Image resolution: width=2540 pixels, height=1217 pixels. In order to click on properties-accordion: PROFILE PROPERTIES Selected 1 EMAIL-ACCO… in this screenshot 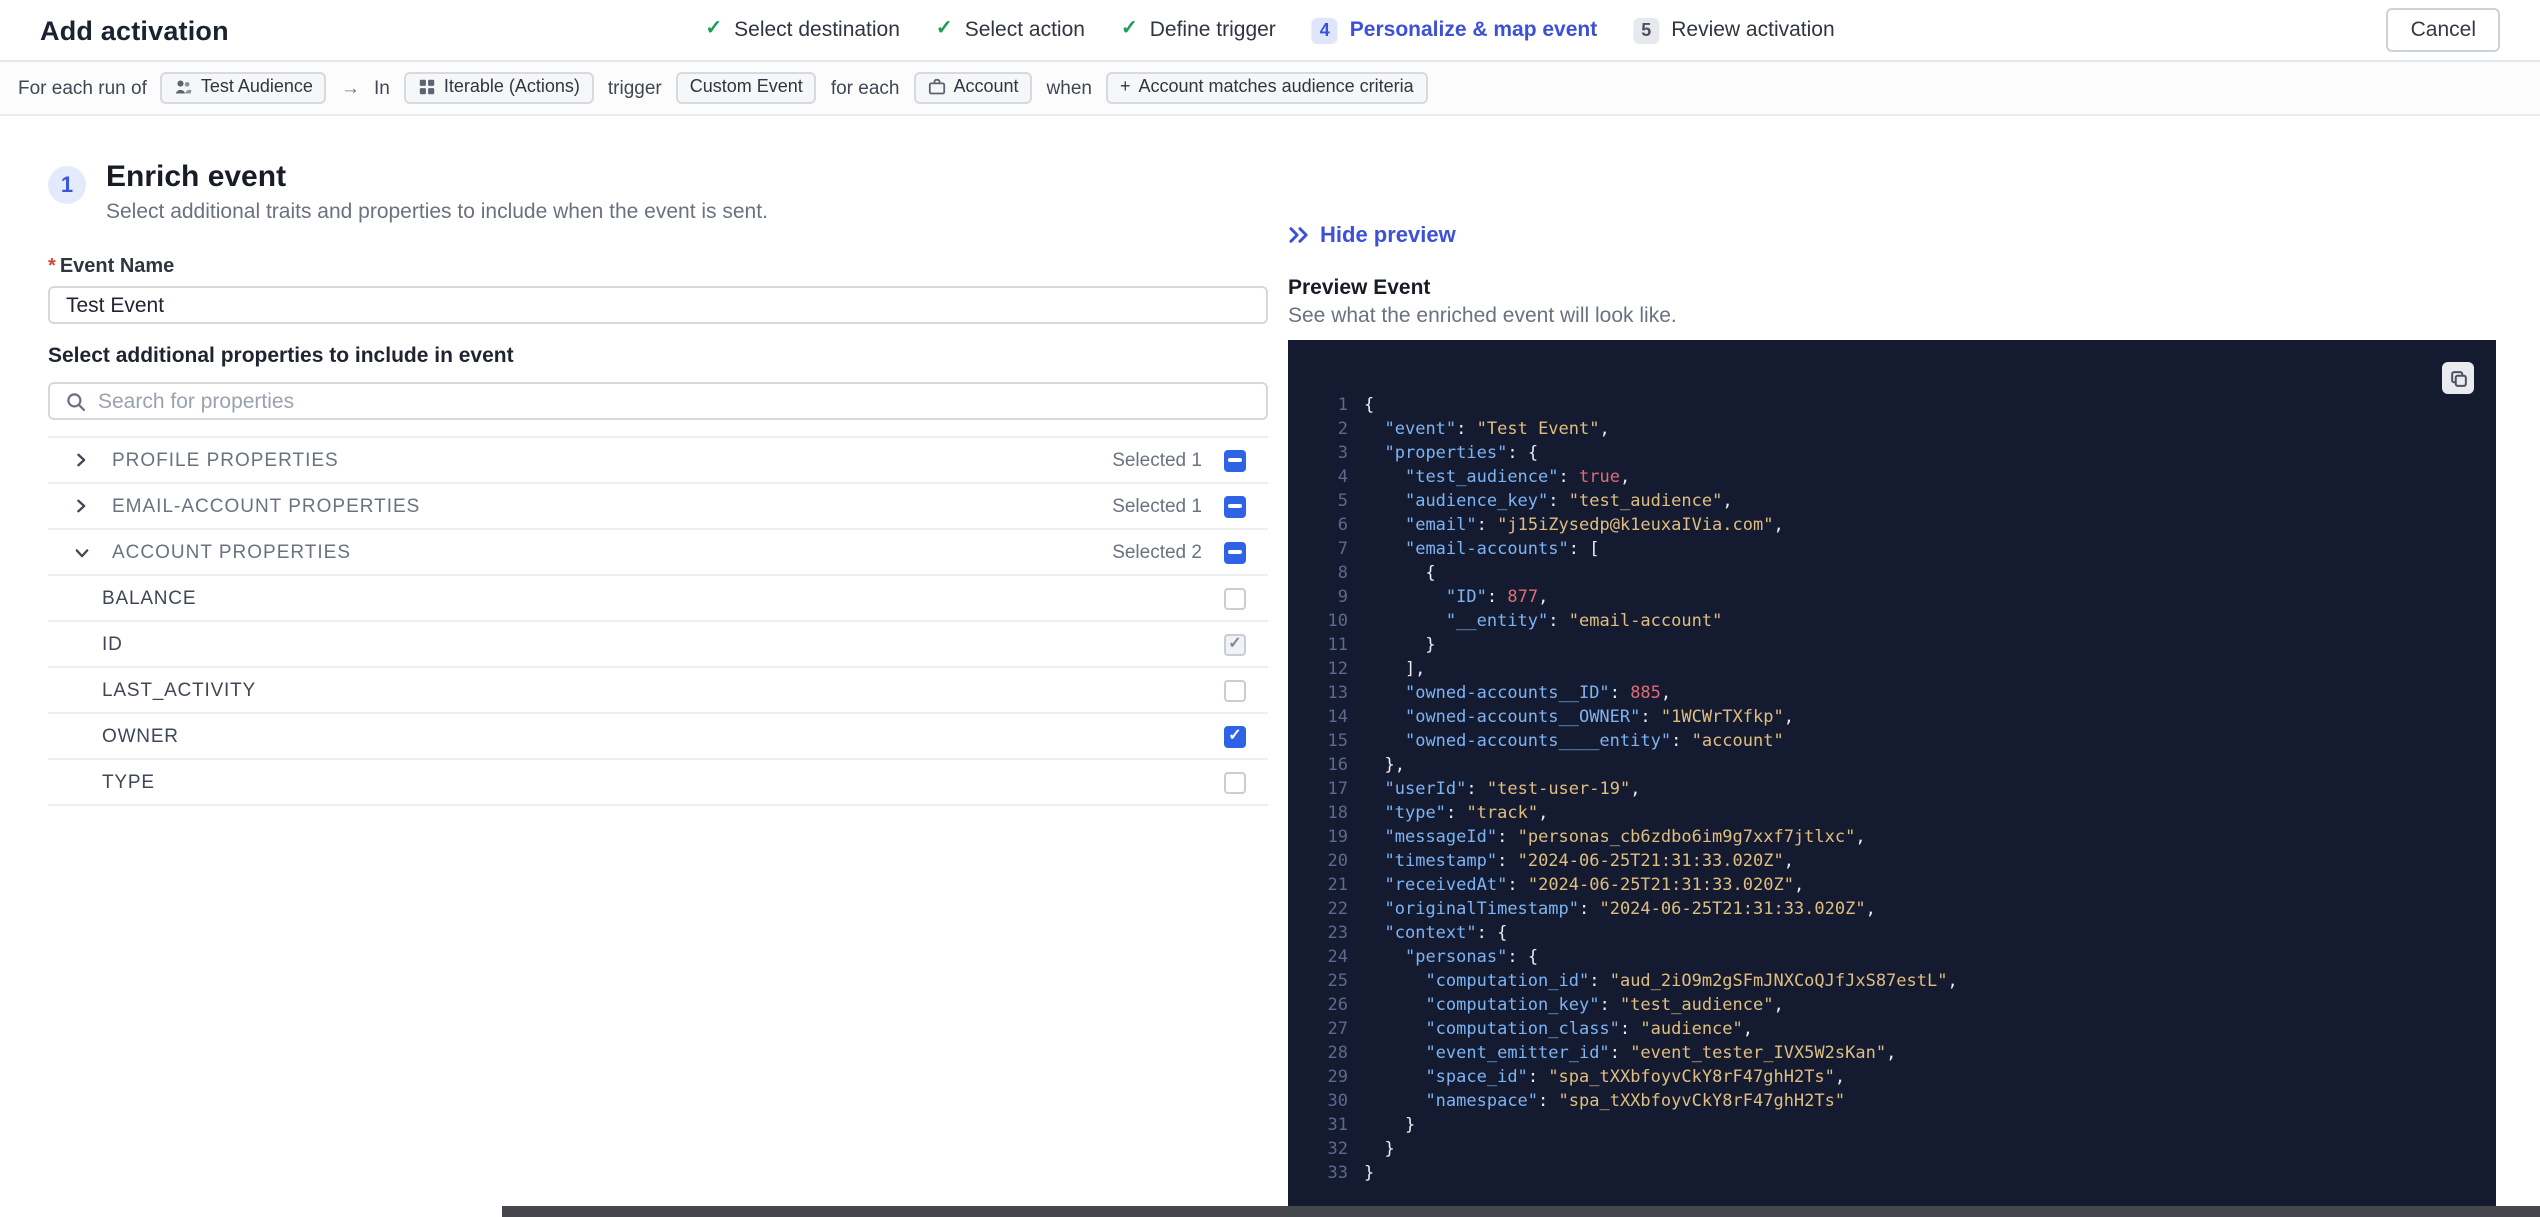, I will do `click(658, 621)`.